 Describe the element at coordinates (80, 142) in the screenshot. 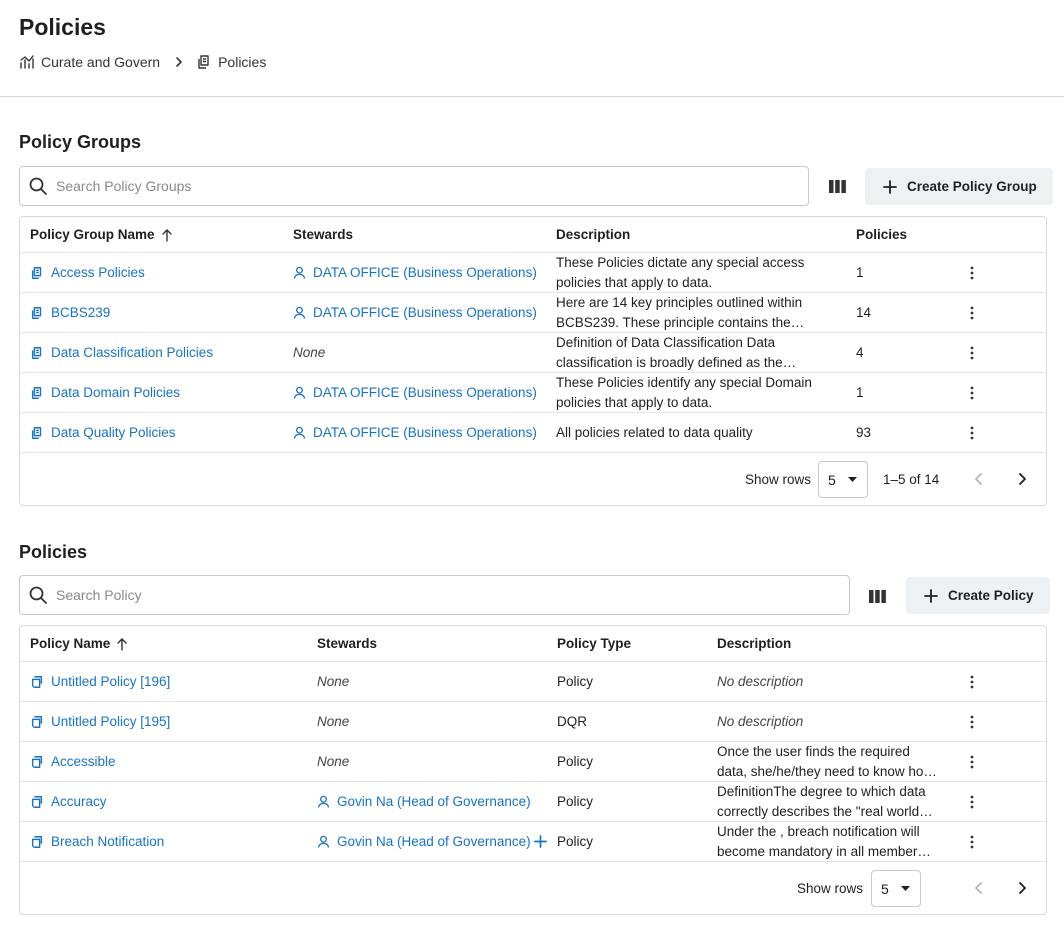

I see `policy-groups-title: Policy Groups` at that location.